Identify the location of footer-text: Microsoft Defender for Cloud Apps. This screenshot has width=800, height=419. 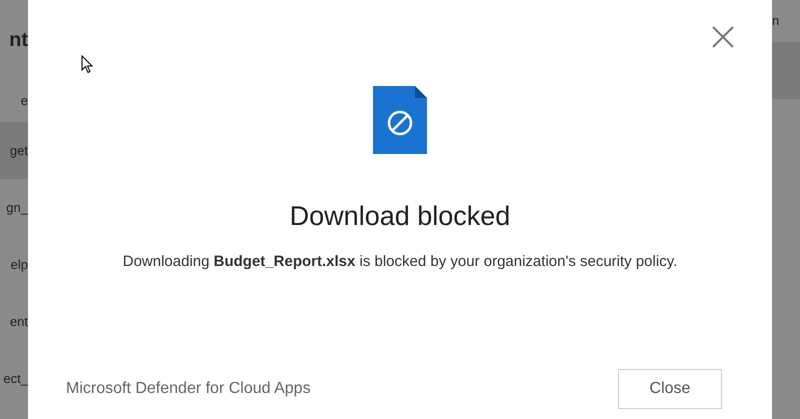
(188, 389).